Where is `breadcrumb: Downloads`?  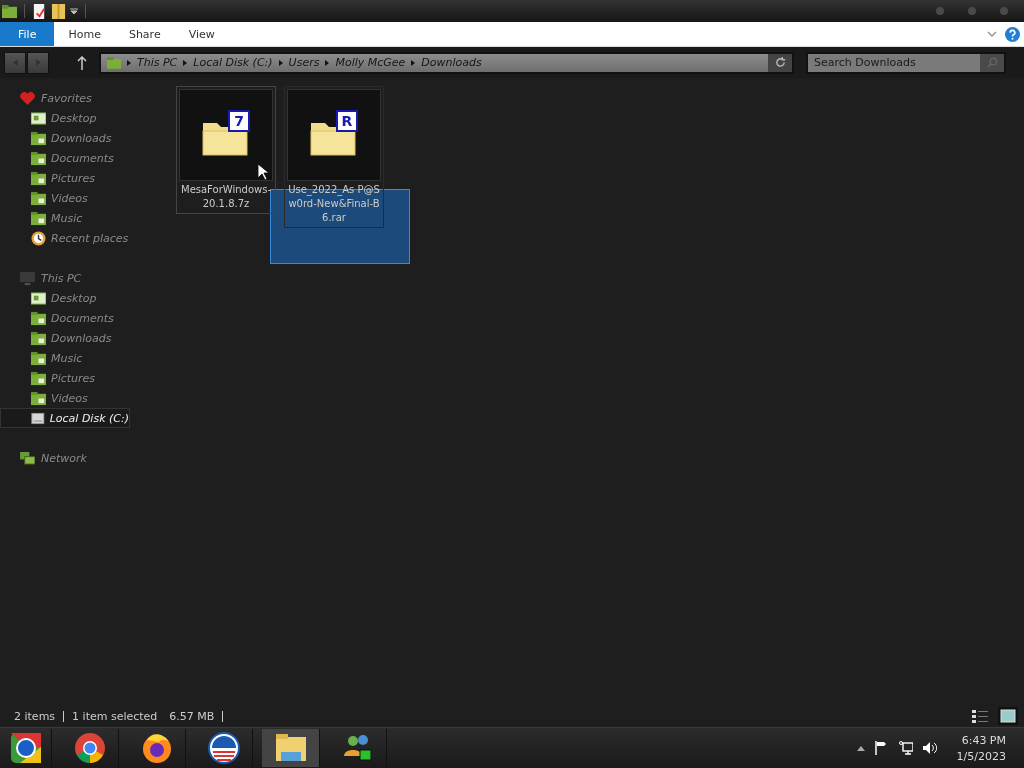 breadcrumb: Downloads is located at coordinates (451, 62).